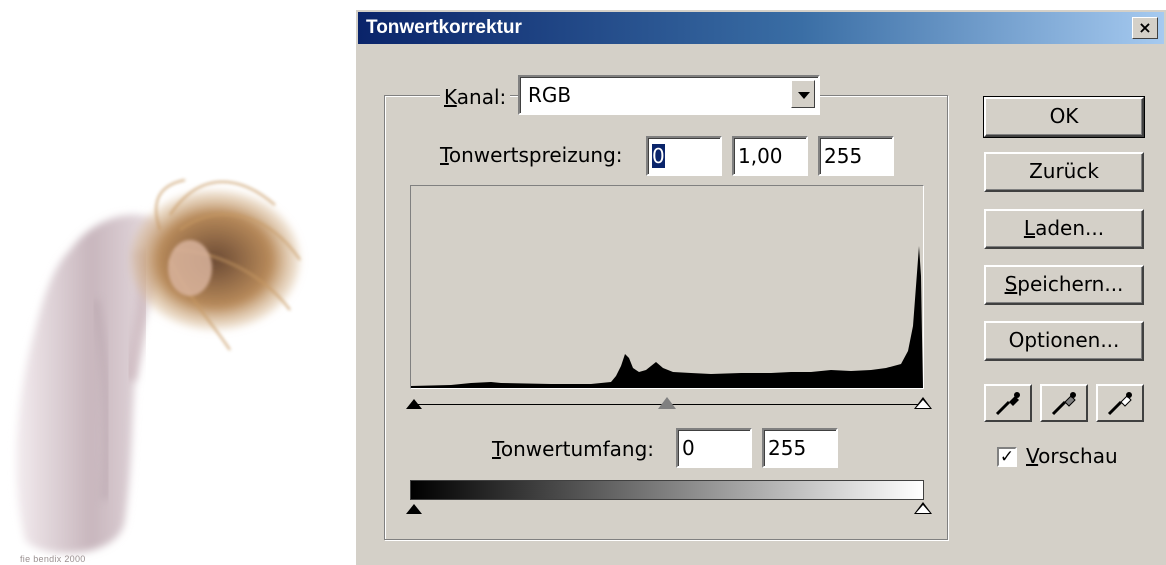 Image resolution: width=1166 pixels, height=565 pixels. I want to click on ok-button: OK, so click(1064, 117).